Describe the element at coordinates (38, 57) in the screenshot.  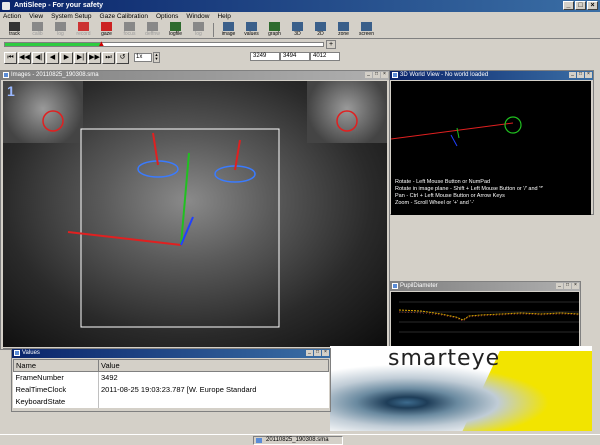
I see `step-back-button: ◀|` at that location.